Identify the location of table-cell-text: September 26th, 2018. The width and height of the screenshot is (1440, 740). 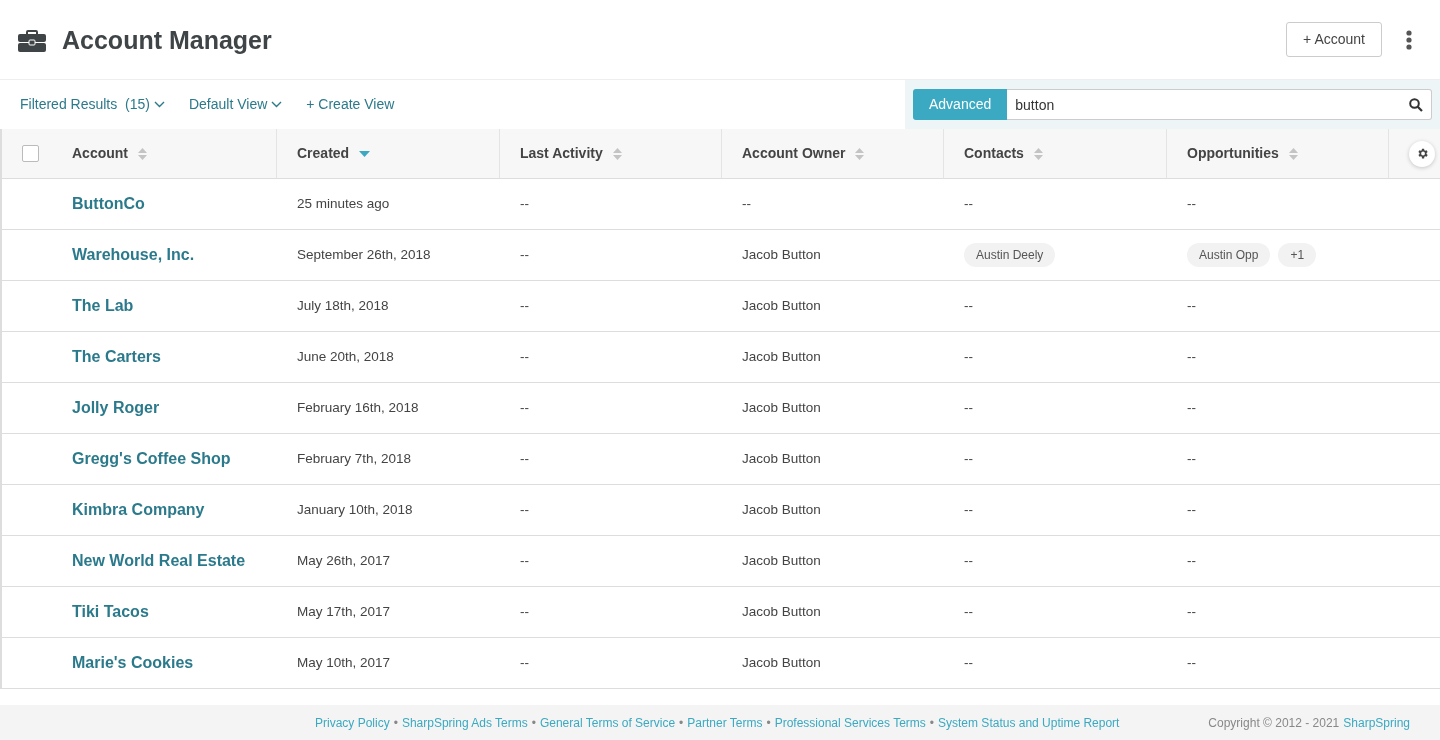
(364, 254).